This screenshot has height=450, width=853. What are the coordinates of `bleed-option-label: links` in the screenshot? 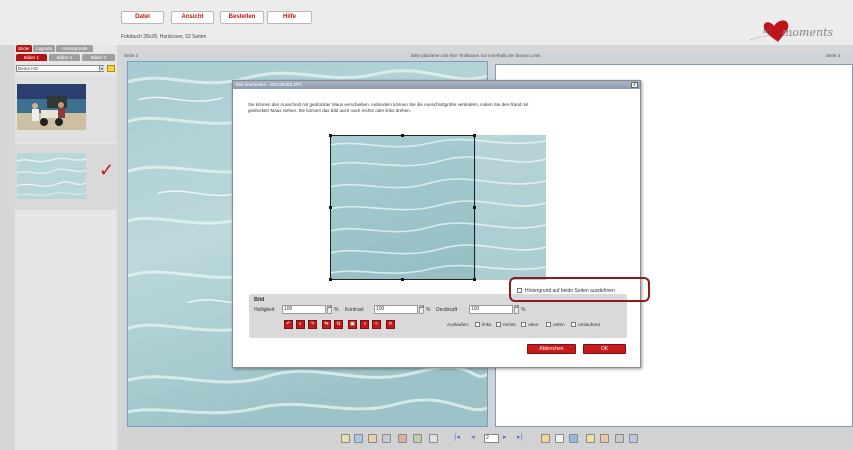 It's located at (487, 324).